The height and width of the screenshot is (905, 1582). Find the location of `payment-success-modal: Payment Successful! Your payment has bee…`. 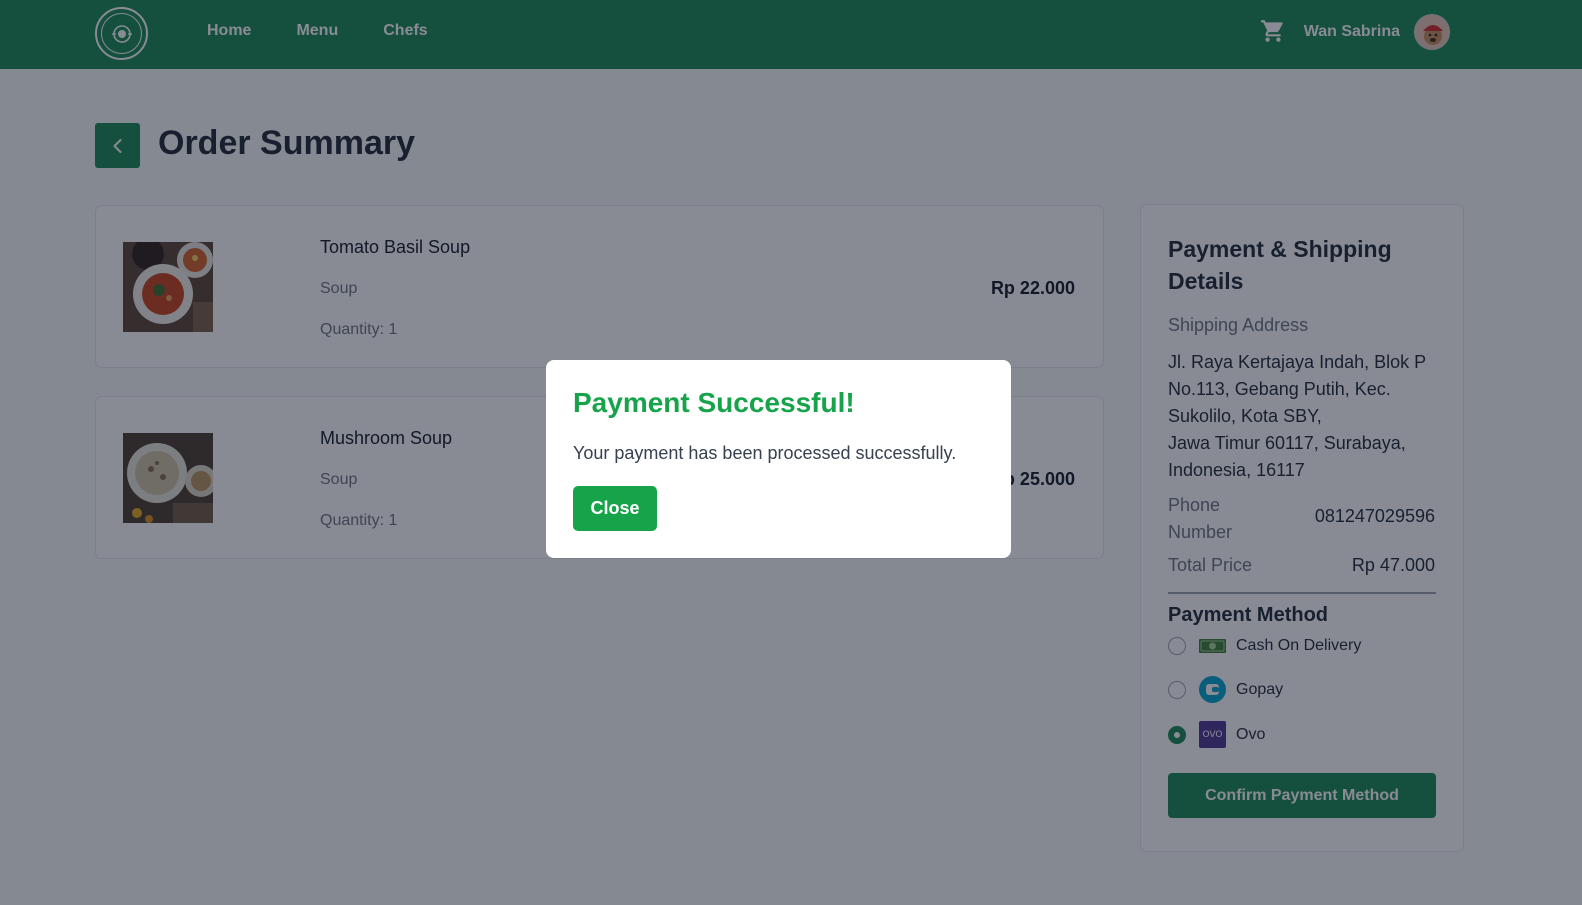

payment-success-modal: Payment Successful! Your payment has bee… is located at coordinates (778, 459).